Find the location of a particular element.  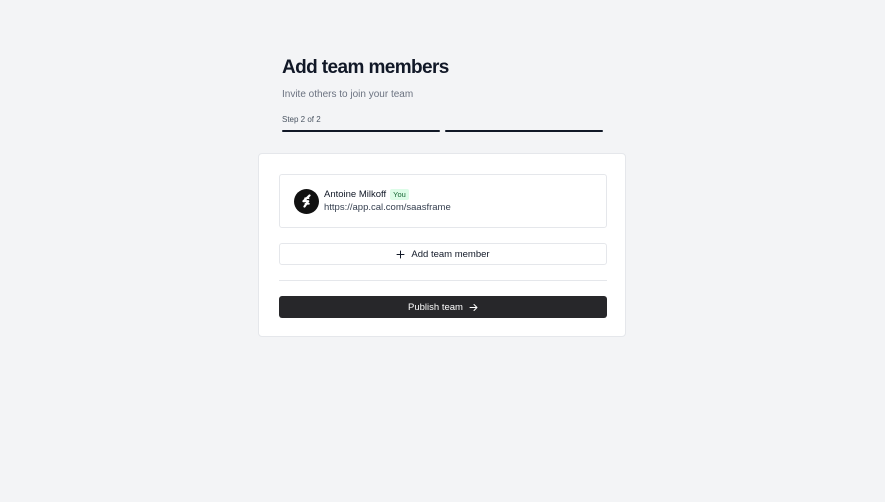

plus-icon is located at coordinates (400, 254).